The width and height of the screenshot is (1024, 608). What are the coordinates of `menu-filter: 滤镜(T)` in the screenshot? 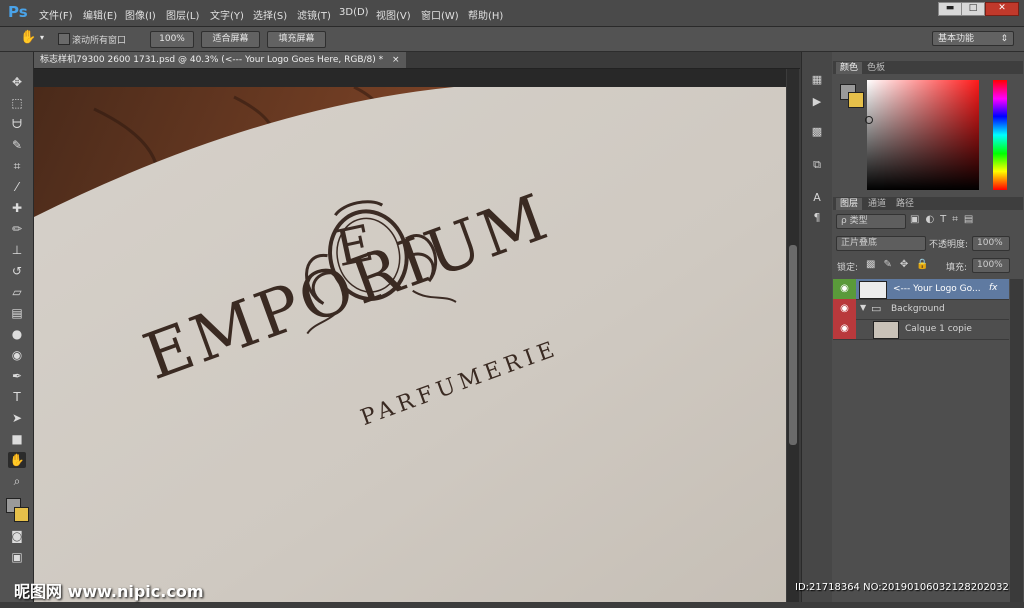 It's located at (314, 14).